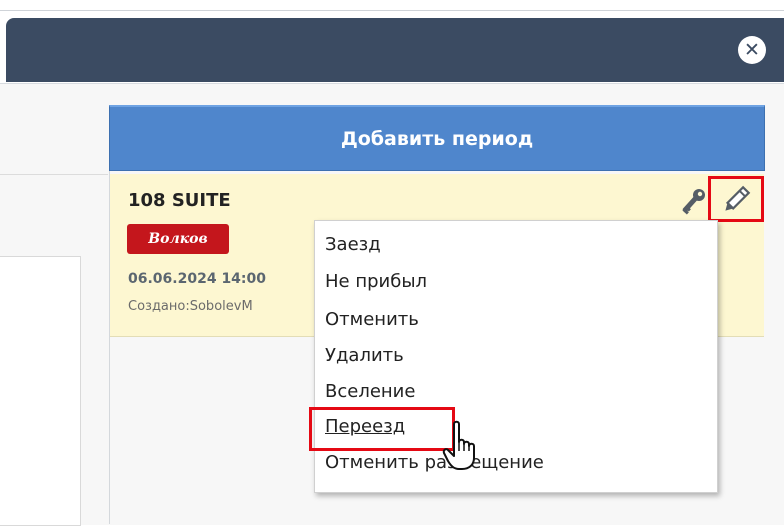 The width and height of the screenshot is (784, 526). I want to click on menu-item-cancel: Отменить, so click(372, 320).